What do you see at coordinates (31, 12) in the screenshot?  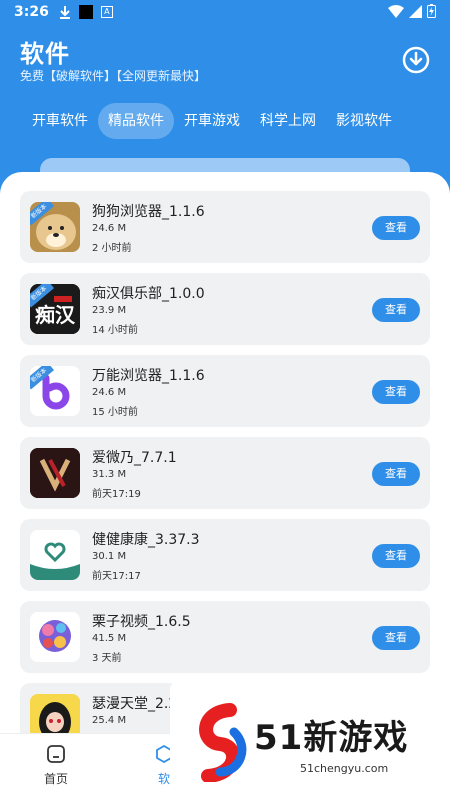 I see `status-time: 3:26` at bounding box center [31, 12].